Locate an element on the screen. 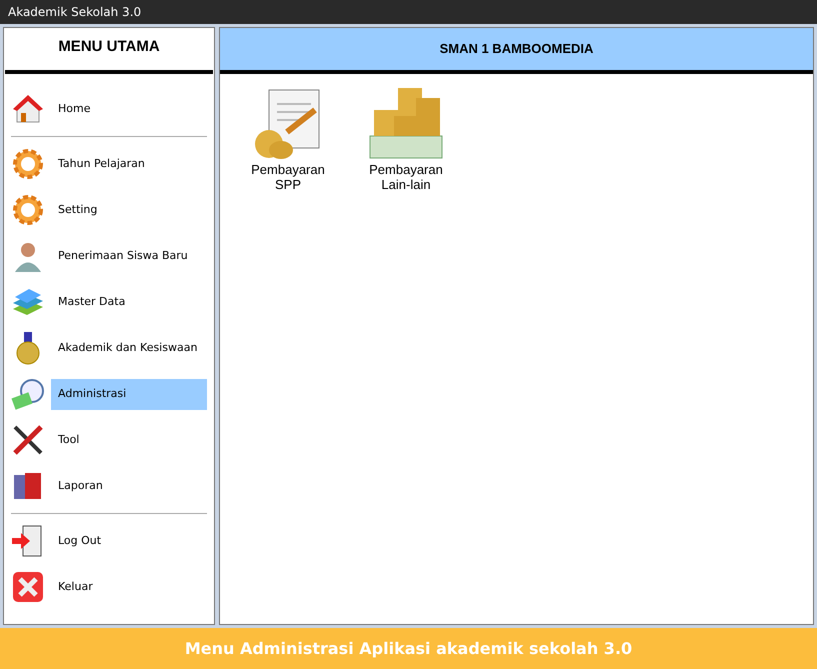 Image resolution: width=817 pixels, height=669 pixels. window-title: Akademik Sekolah 3.0 is located at coordinates (408, 12).